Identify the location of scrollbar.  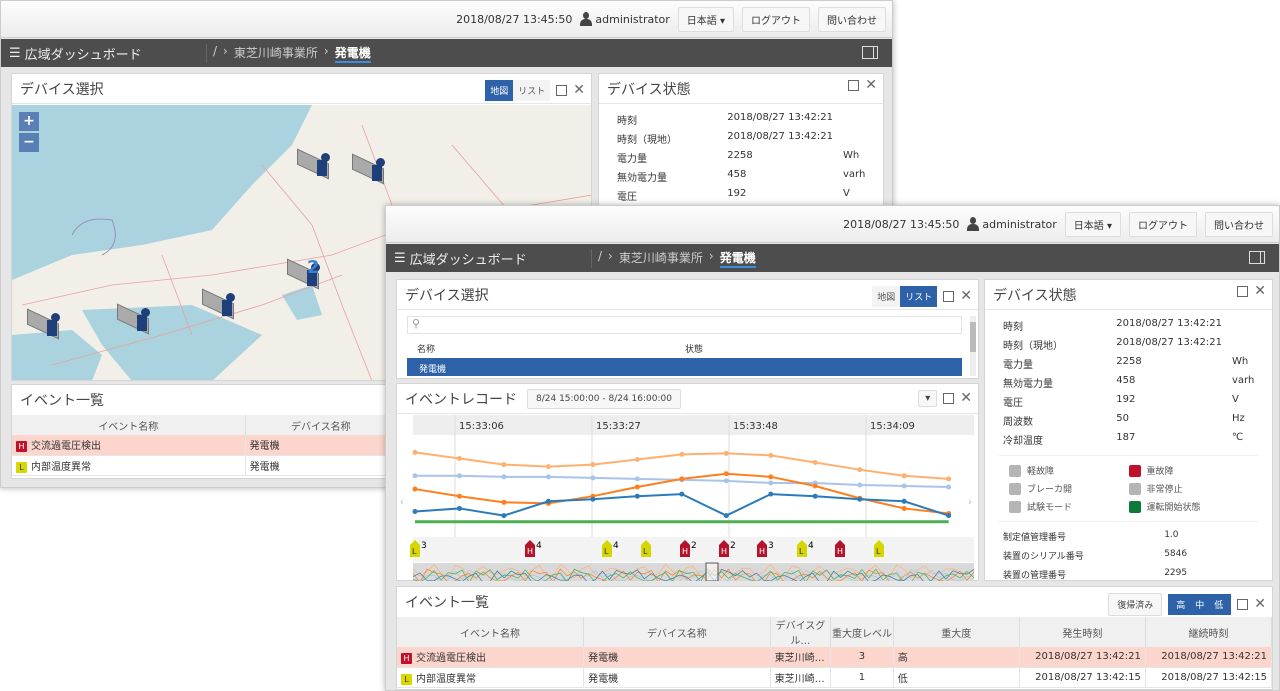
(973, 346).